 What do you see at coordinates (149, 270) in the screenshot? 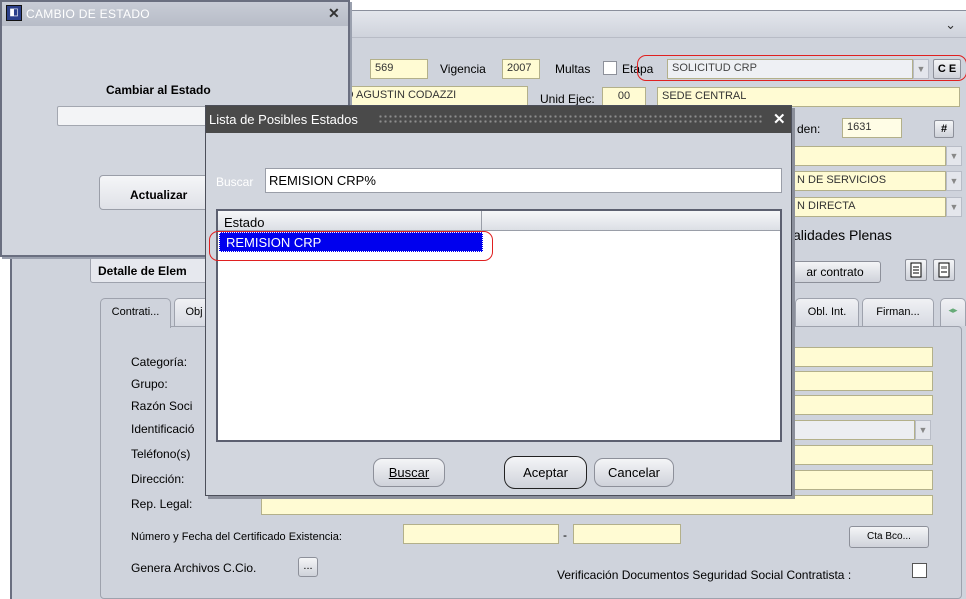
I see `detalle-elementos-button: Detalle de Elem` at bounding box center [149, 270].